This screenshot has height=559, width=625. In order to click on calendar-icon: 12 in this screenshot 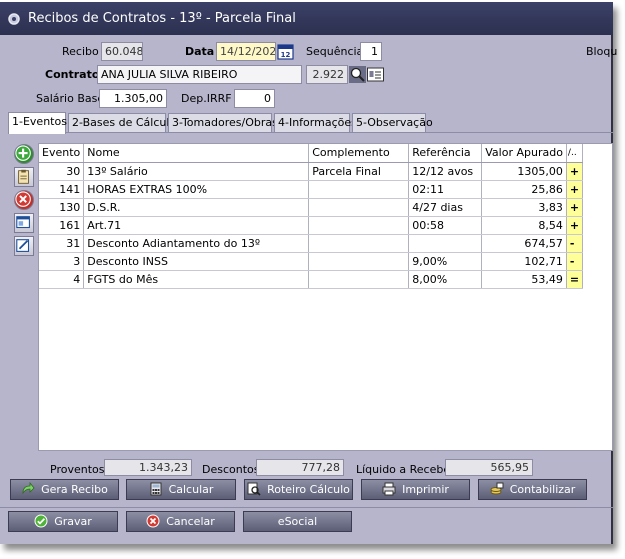, I will do `click(285, 51)`.